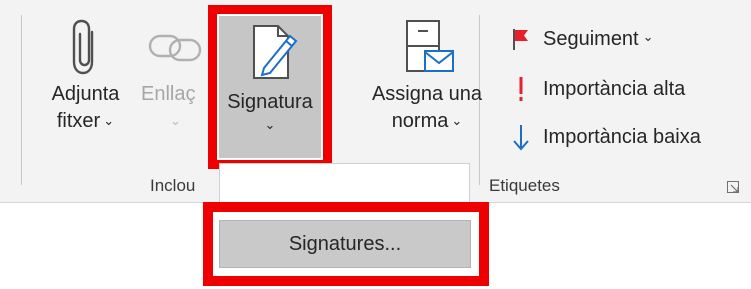 This screenshot has width=751, height=289. I want to click on low-importance-button: Importància baixa, so click(604, 137).